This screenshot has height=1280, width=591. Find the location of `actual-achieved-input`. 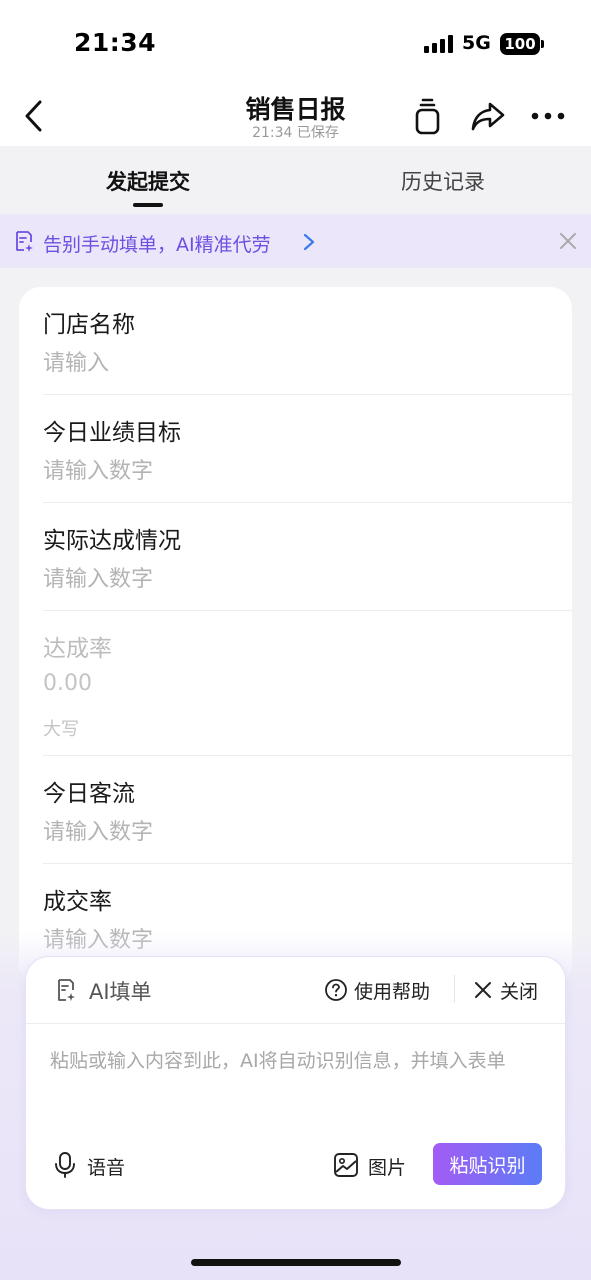

actual-achieved-input is located at coordinates (283, 579).